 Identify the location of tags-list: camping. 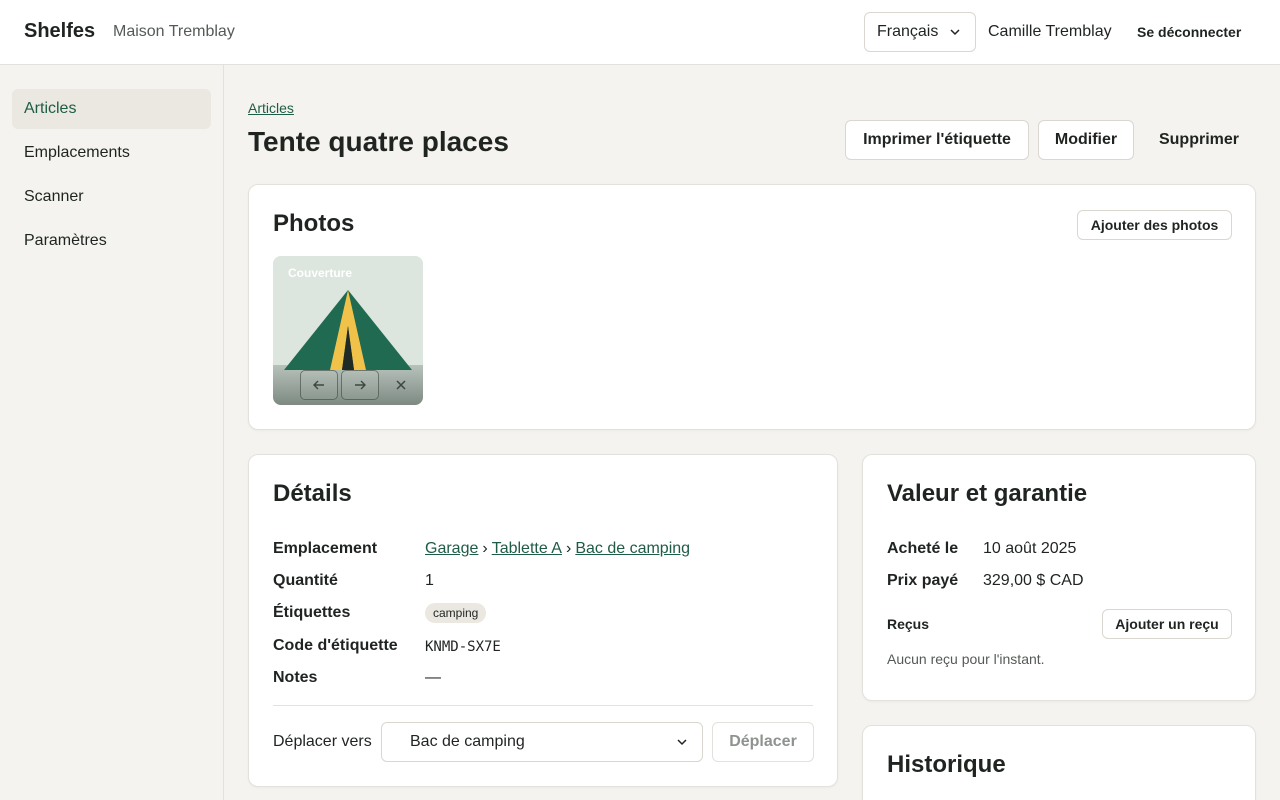
(456, 613).